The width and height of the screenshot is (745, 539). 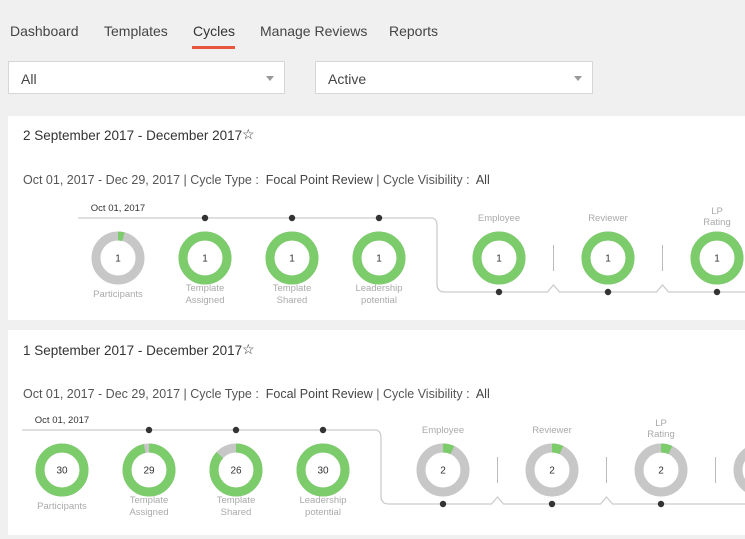 What do you see at coordinates (136, 31) in the screenshot?
I see `tab-templates: Templates` at bounding box center [136, 31].